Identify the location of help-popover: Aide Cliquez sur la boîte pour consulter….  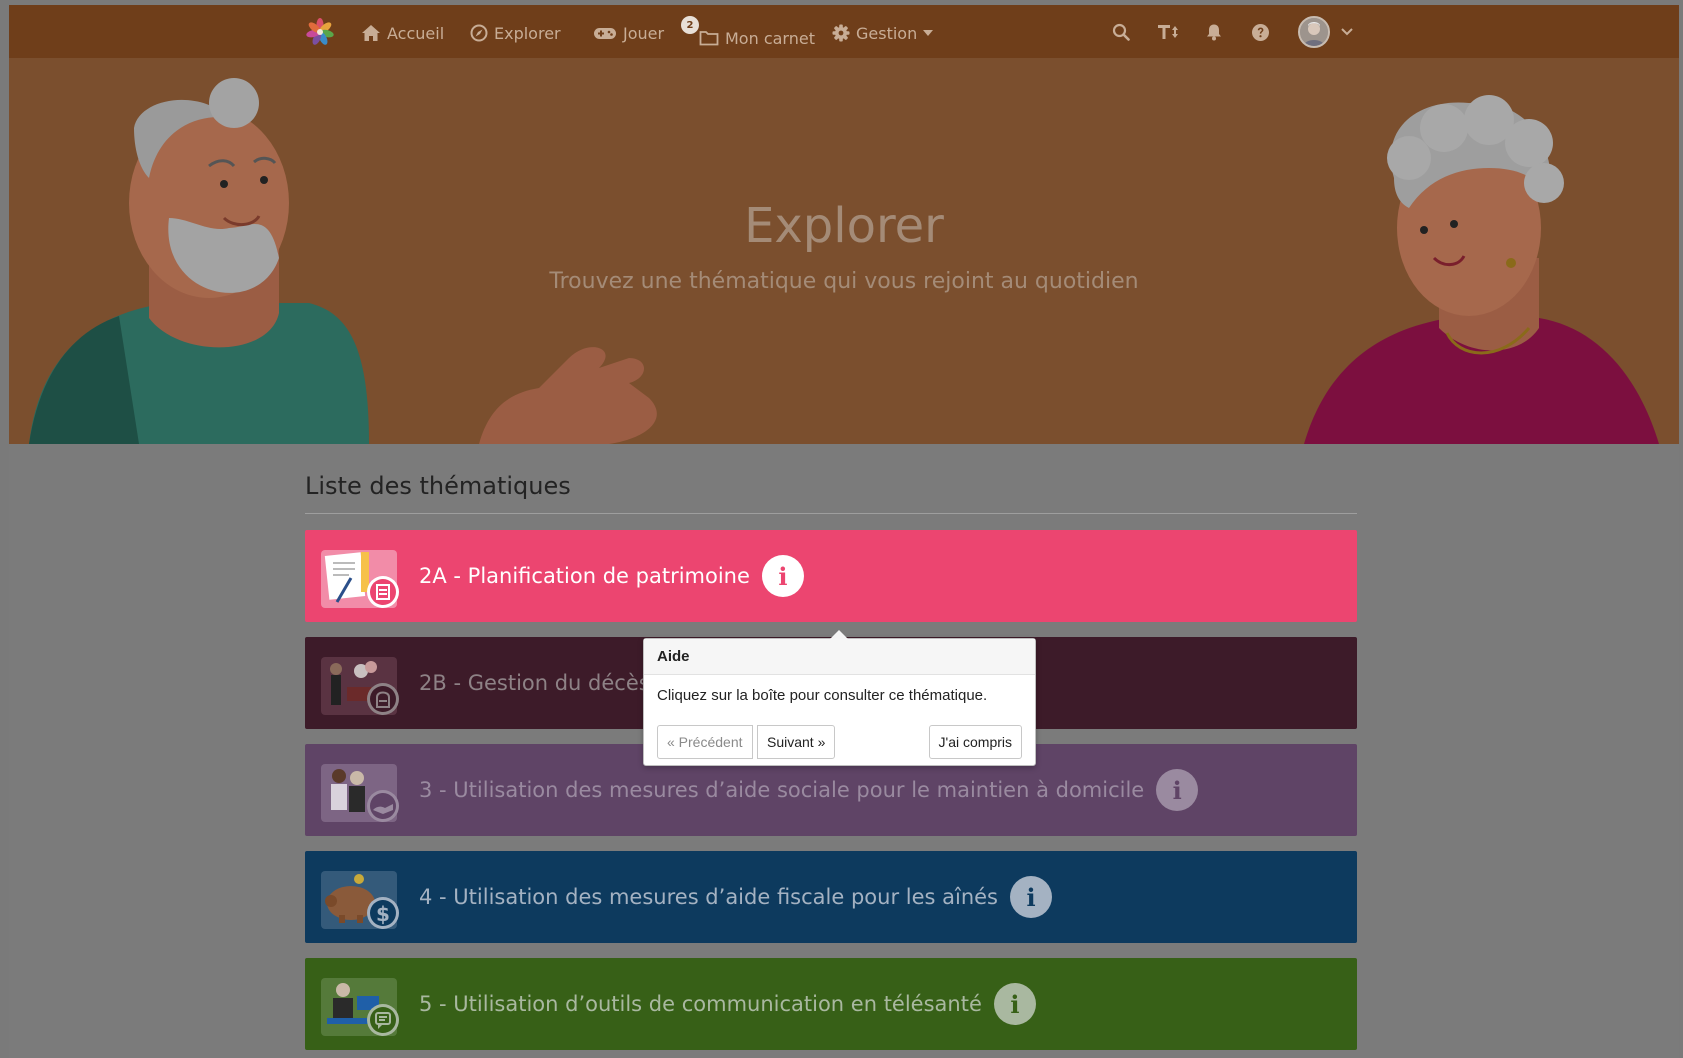
(839, 698).